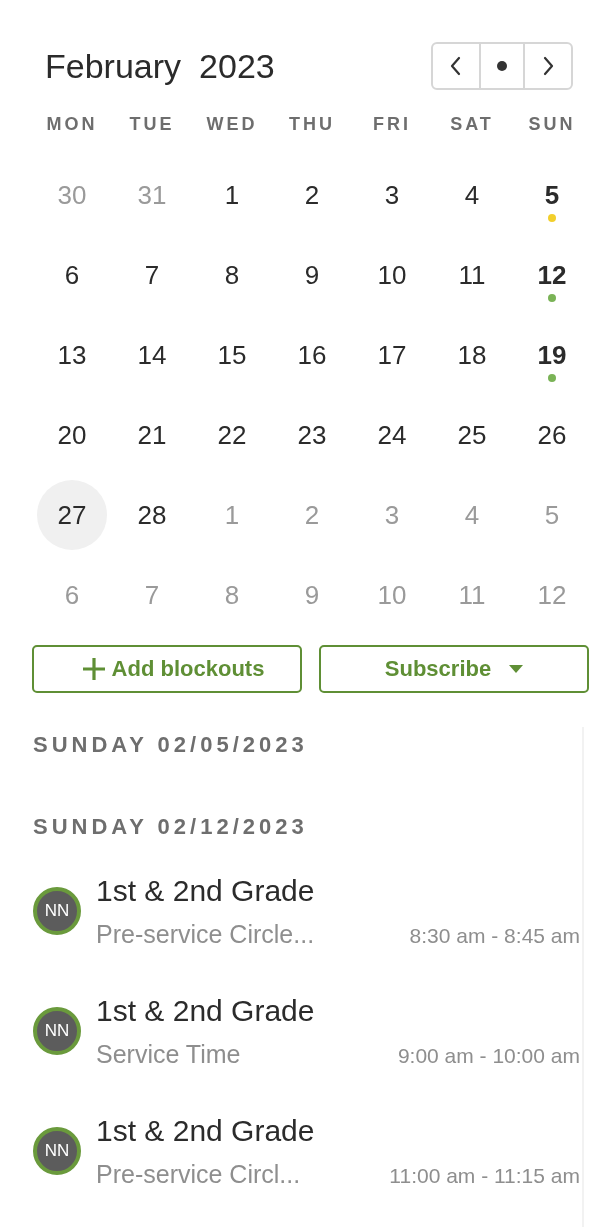 This screenshot has height=1232, width=592. Describe the element at coordinates (232, 435) in the screenshot. I see `day-number: 22` at that location.